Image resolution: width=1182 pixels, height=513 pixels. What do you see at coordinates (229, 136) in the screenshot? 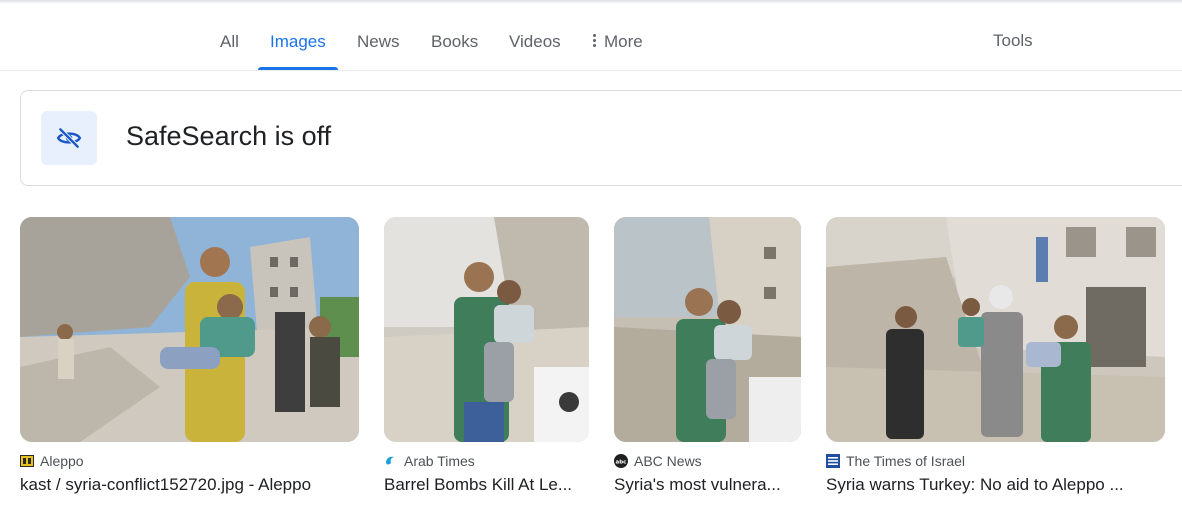
I see `safesearch-status-text: SafeSearch is off` at bounding box center [229, 136].